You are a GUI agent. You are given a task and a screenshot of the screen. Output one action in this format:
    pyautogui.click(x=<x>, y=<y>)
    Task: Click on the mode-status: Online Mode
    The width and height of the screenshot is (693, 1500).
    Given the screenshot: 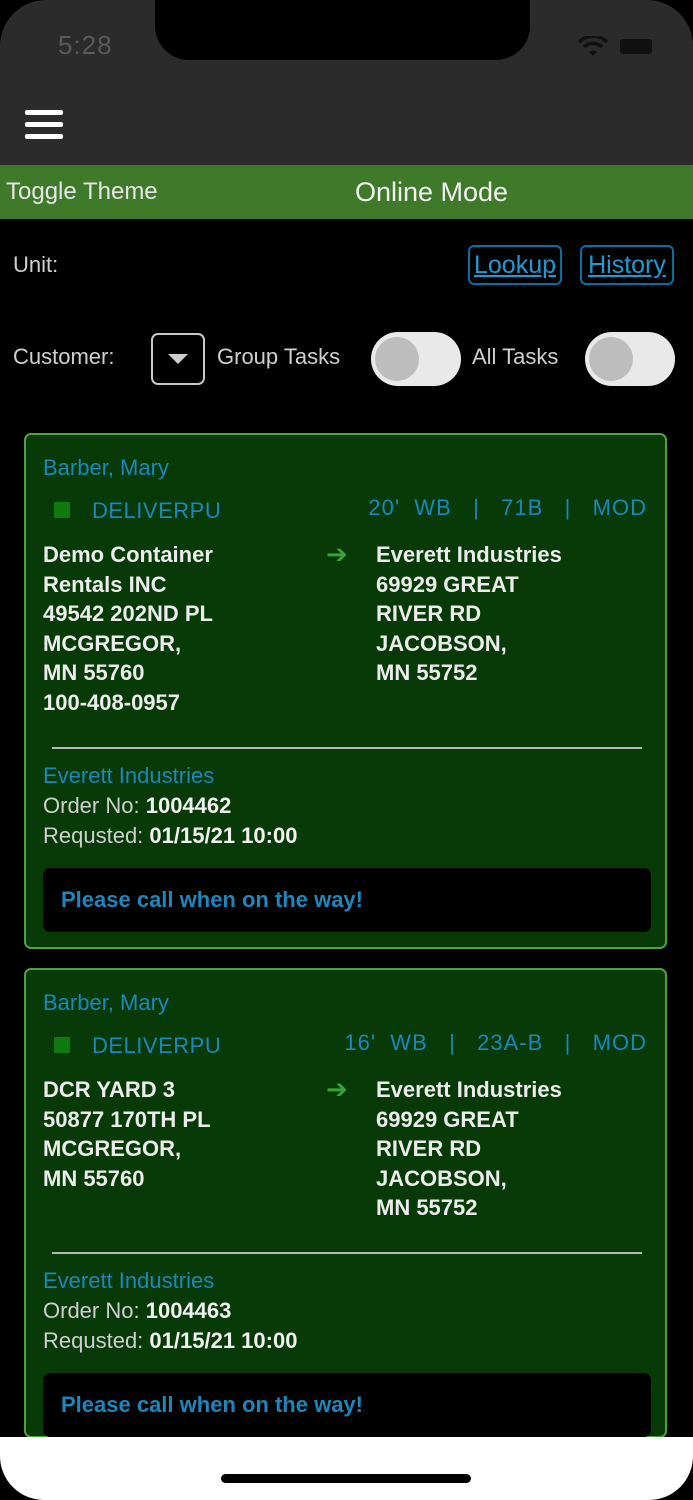 What is the action you would take?
    pyautogui.click(x=431, y=192)
    